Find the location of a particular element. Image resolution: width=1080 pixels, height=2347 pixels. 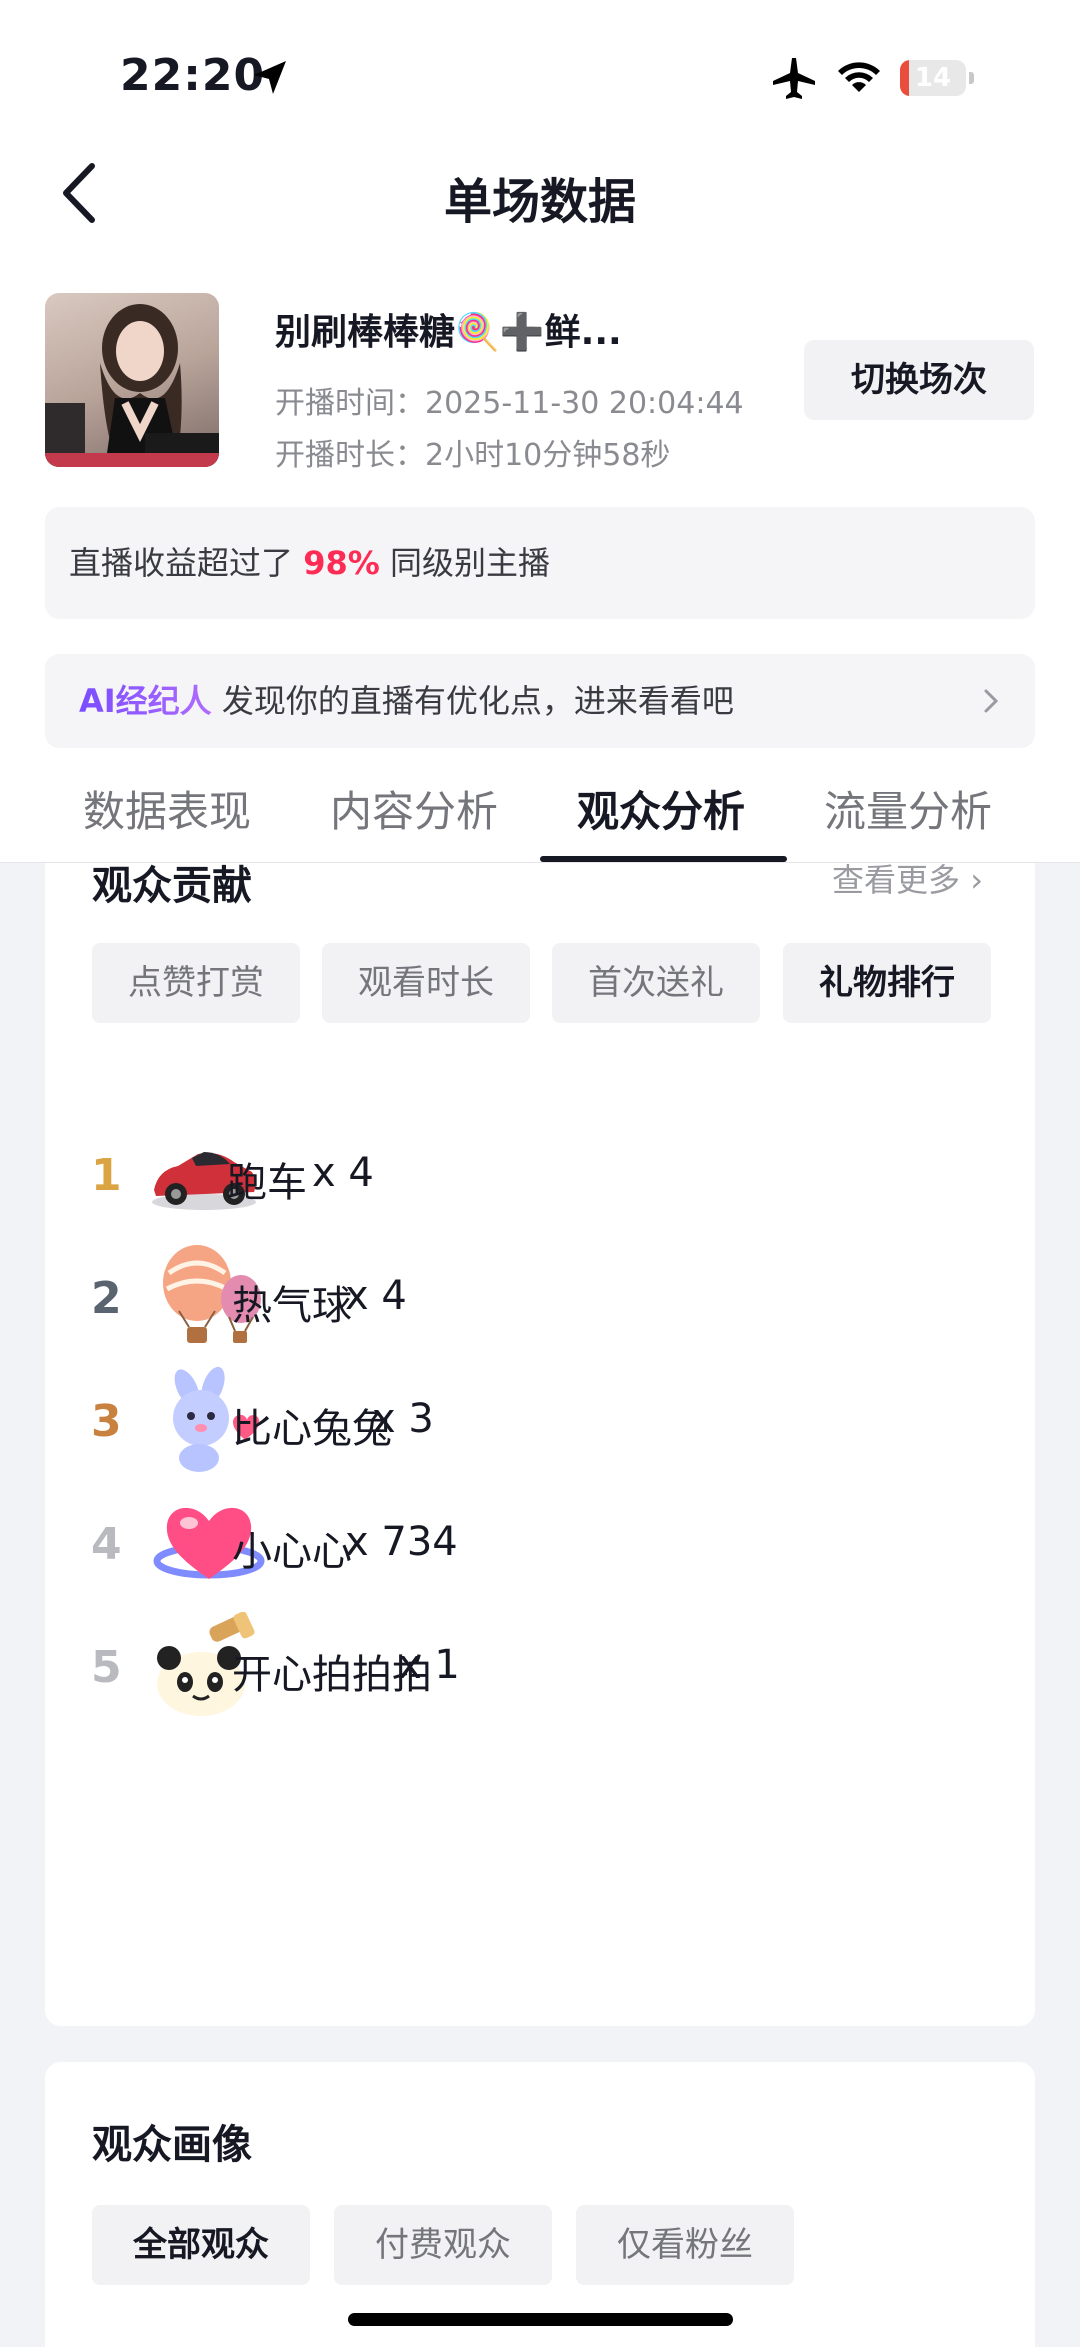

chip-fans-only: 仅看粉丝 is located at coordinates (685, 2245).